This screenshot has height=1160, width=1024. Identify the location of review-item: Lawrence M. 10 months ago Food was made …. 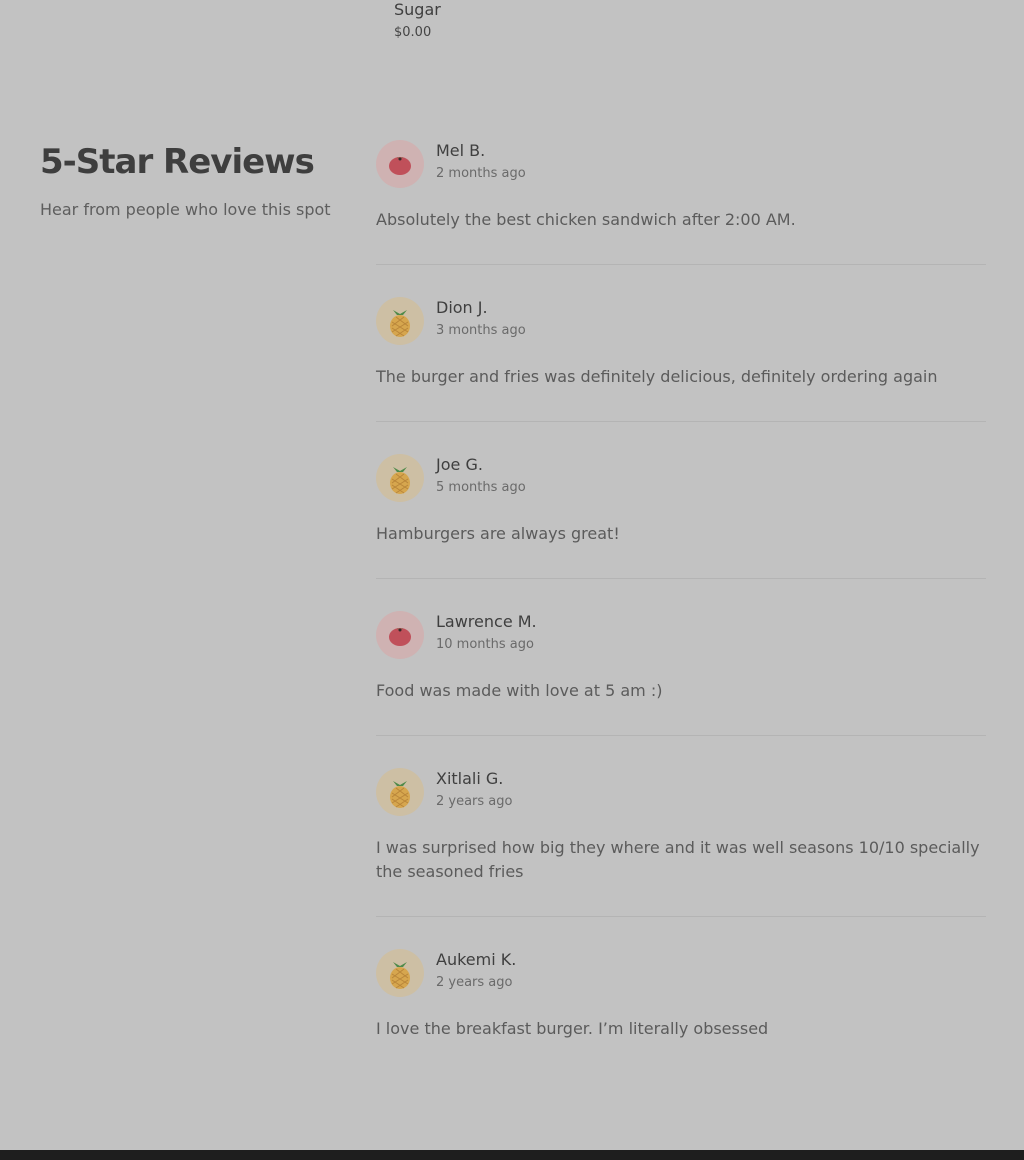
(681, 673).